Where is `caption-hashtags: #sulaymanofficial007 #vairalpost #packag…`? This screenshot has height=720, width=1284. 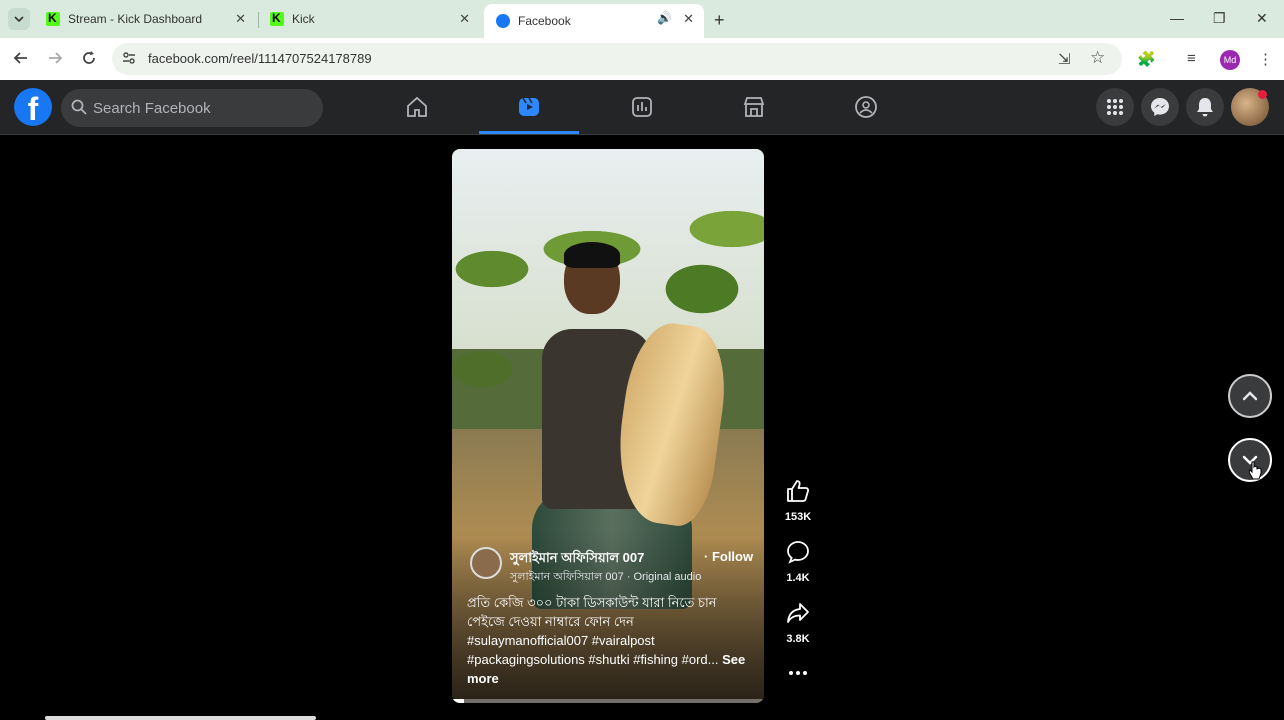 caption-hashtags: #sulaymanofficial007 #vairalpost #packag… is located at coordinates (609, 659).